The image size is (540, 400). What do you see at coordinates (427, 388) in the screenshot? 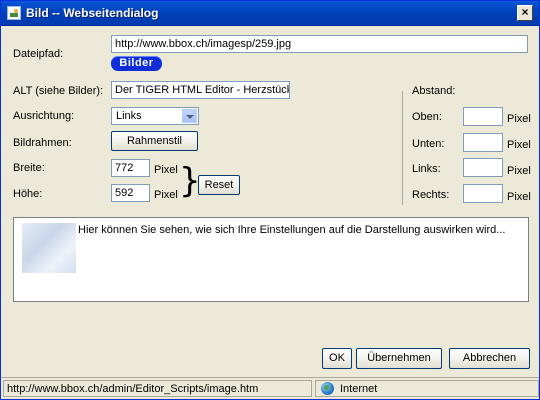
I see `status-zone: Internet` at bounding box center [427, 388].